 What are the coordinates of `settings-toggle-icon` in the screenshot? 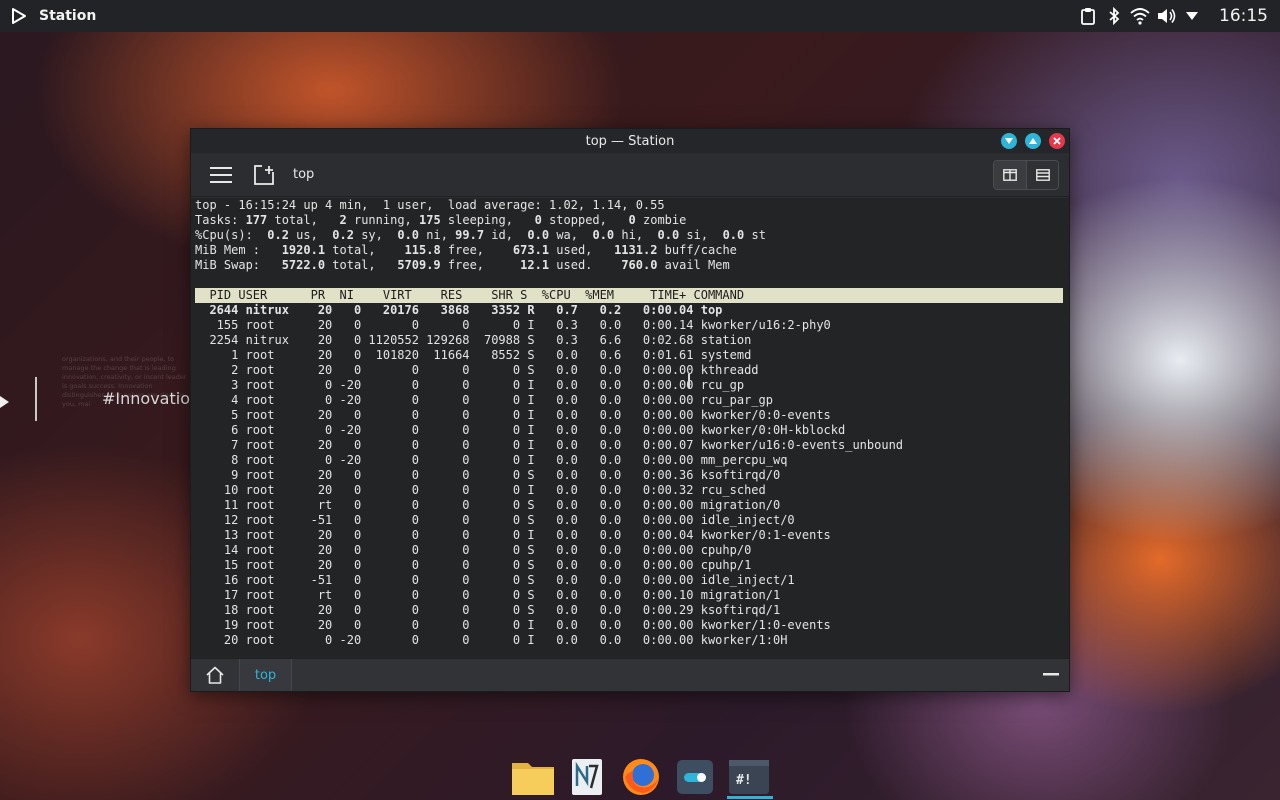 It's located at (695, 777).